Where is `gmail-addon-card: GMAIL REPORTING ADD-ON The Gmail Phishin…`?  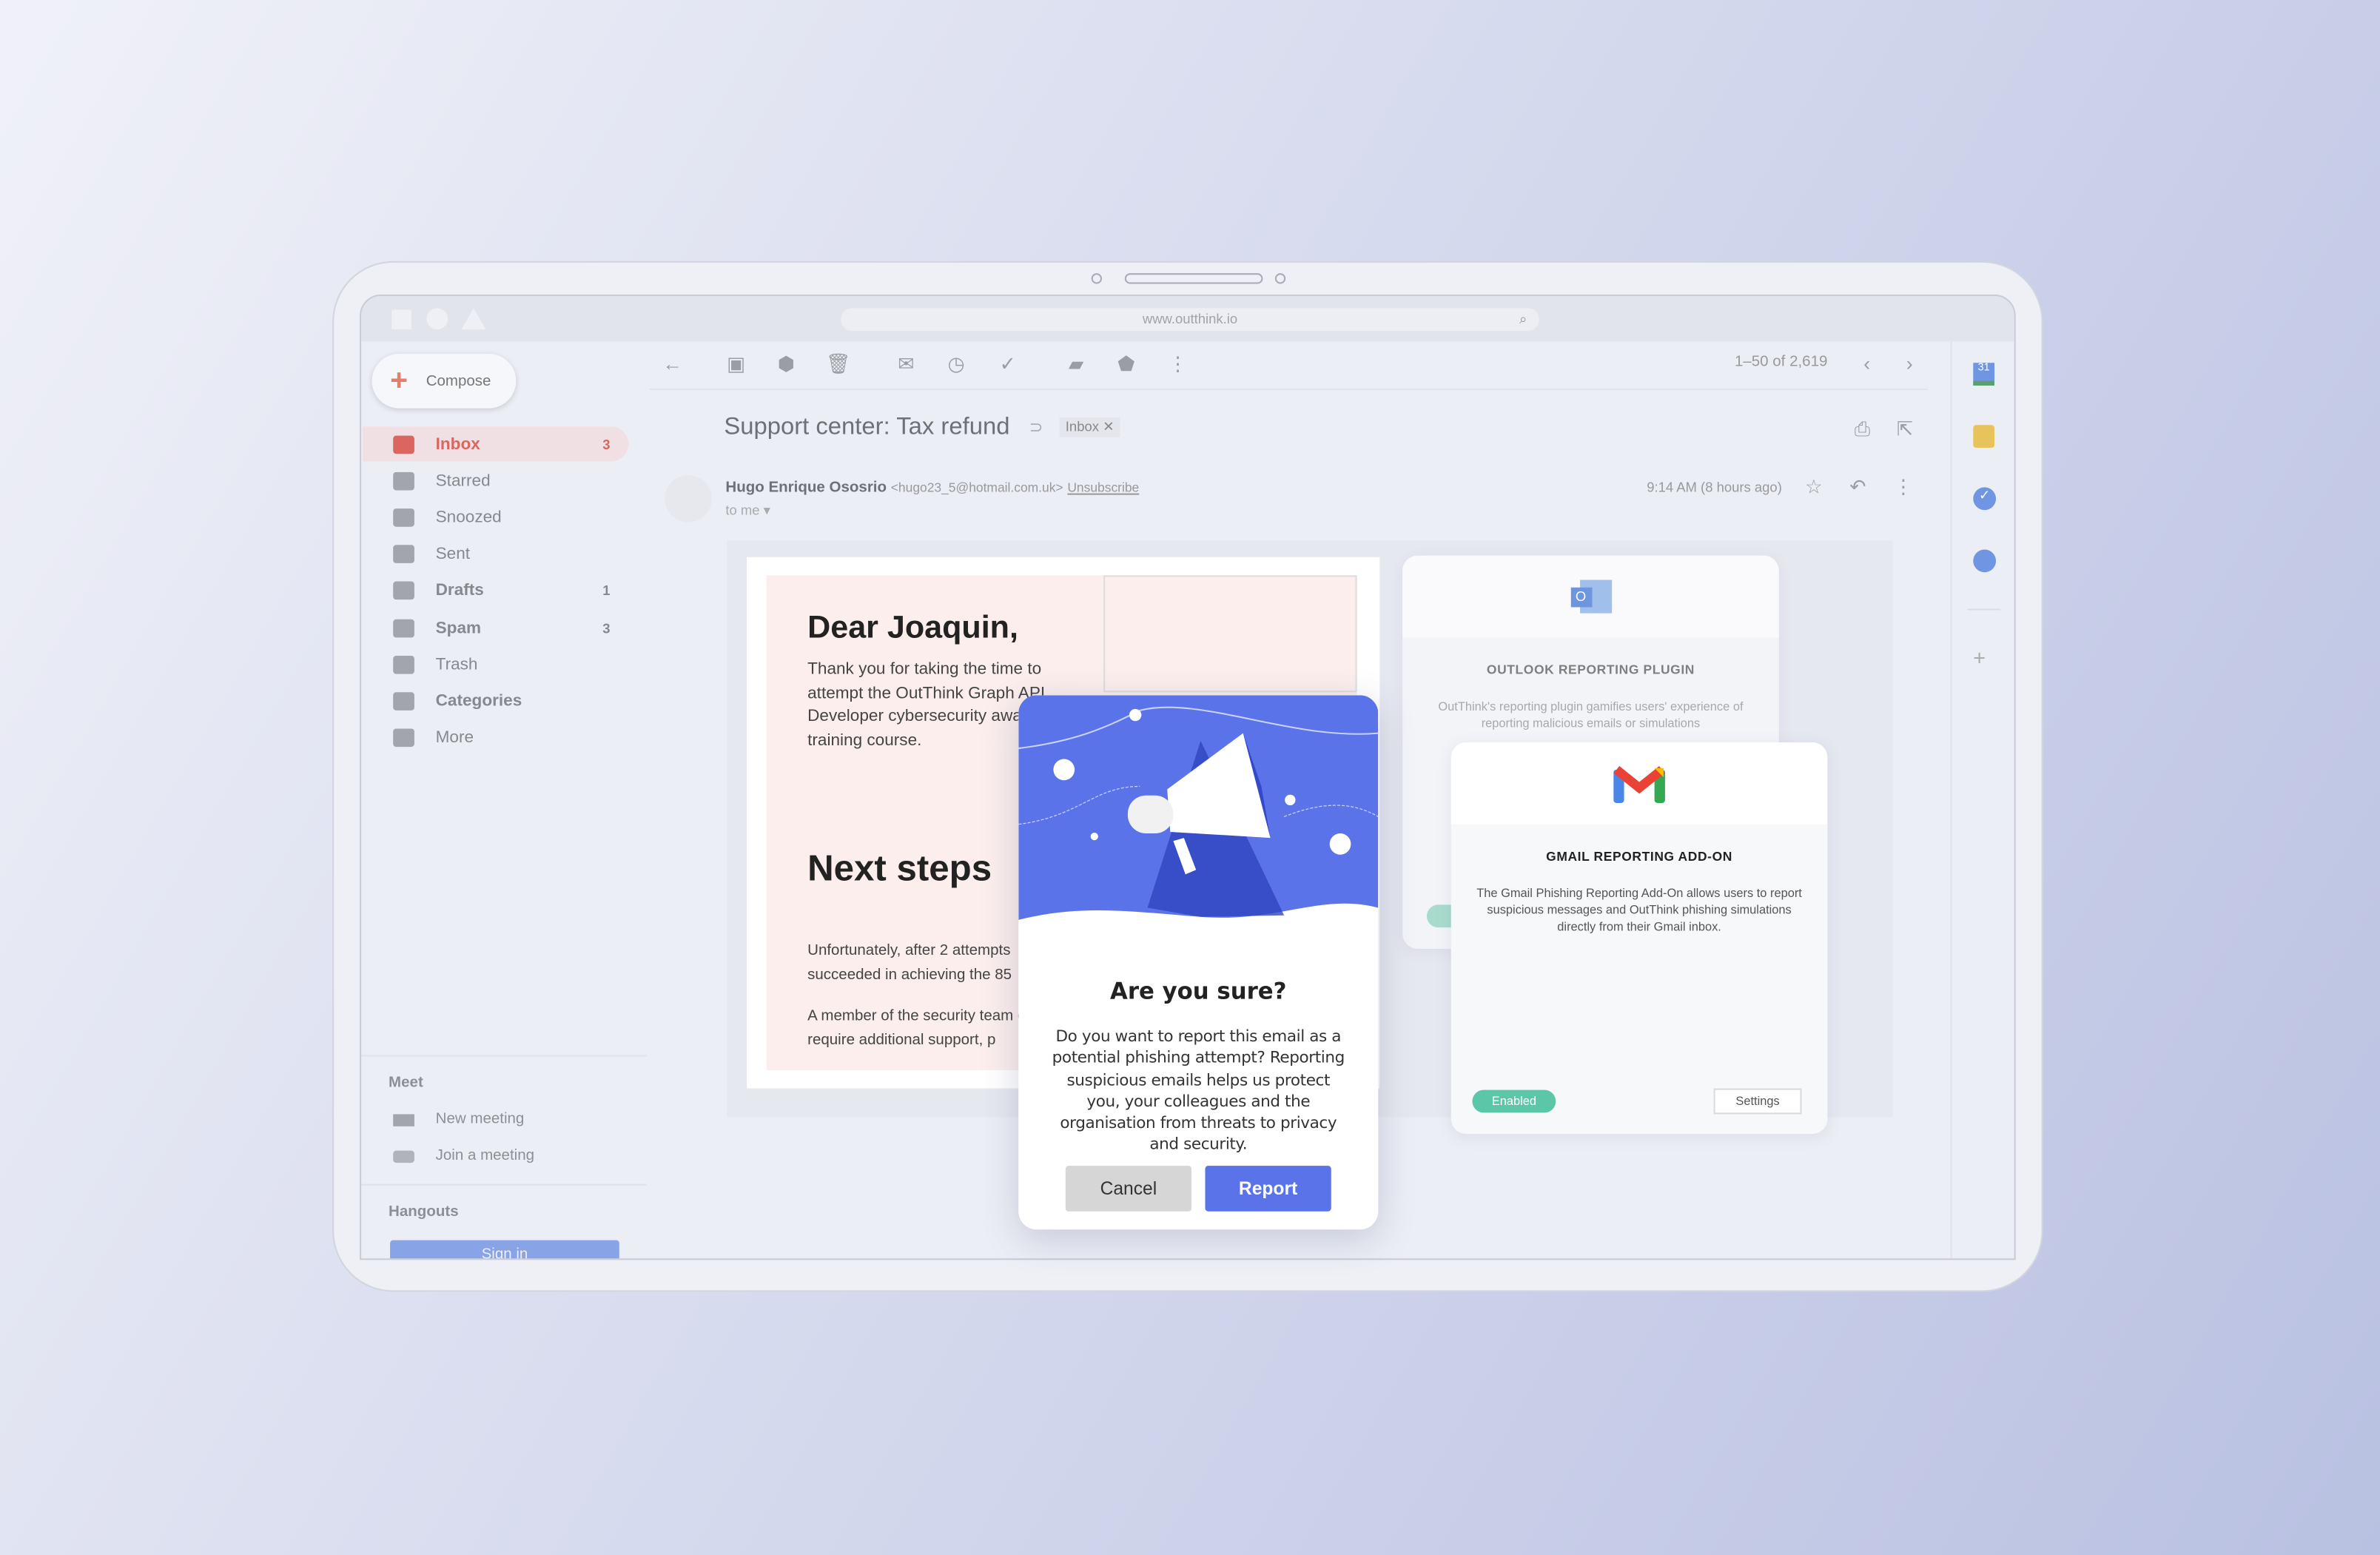 gmail-addon-card: GMAIL REPORTING ADD-ON The Gmail Phishin… is located at coordinates (1639, 939).